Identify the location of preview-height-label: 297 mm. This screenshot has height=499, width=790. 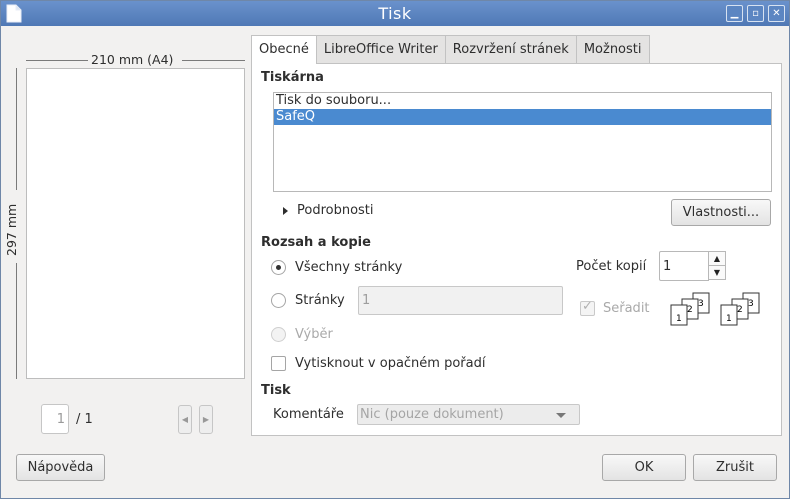
(11, 229).